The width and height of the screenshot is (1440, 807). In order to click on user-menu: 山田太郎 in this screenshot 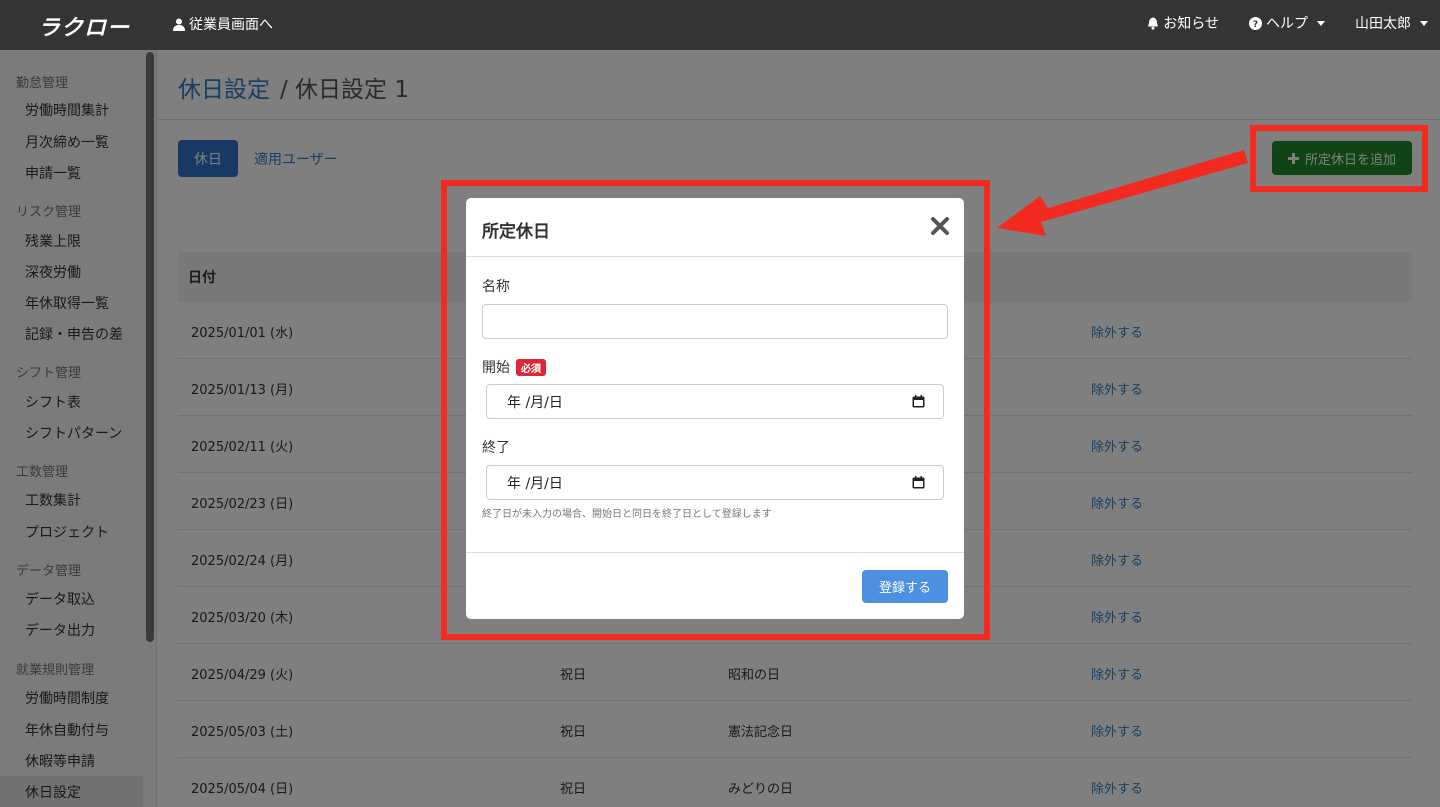, I will do `click(1391, 23)`.